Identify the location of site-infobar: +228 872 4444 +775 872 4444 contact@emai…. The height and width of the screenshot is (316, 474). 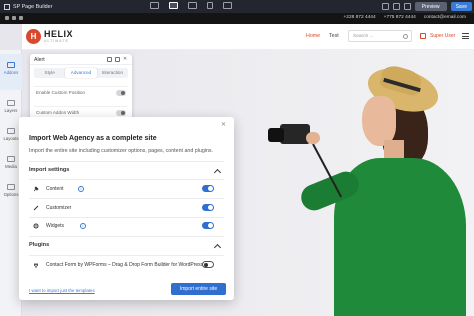
(237, 18).